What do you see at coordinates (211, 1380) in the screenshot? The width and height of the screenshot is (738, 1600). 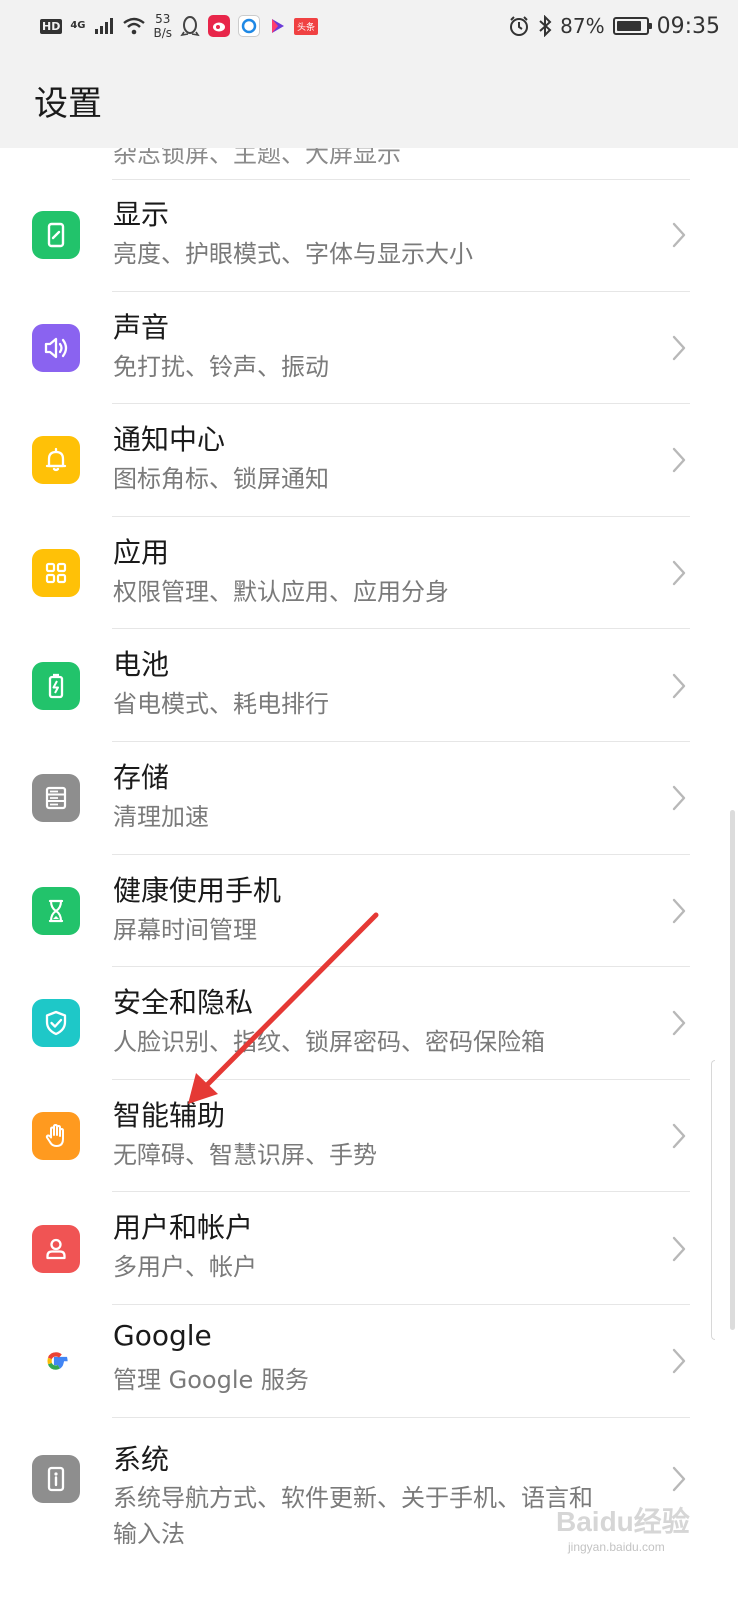 I see `settings-item-subtitle: 管理 Google 服务` at bounding box center [211, 1380].